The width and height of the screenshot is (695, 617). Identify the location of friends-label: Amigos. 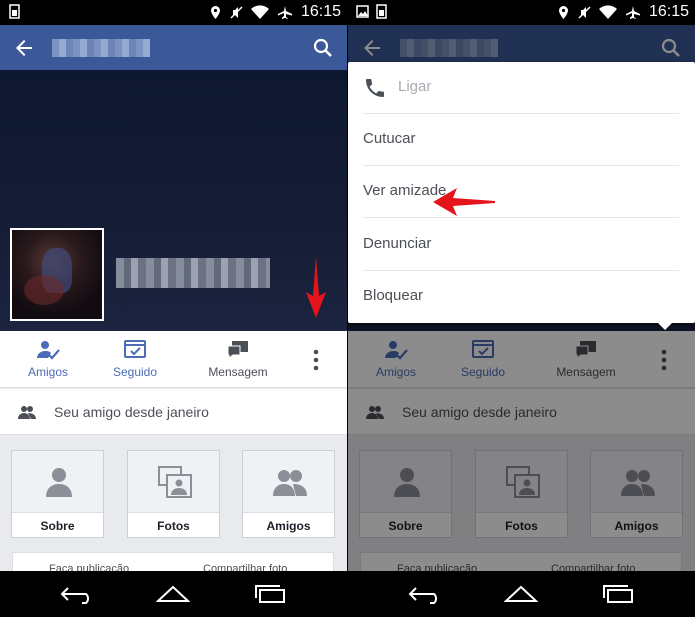
(47, 372).